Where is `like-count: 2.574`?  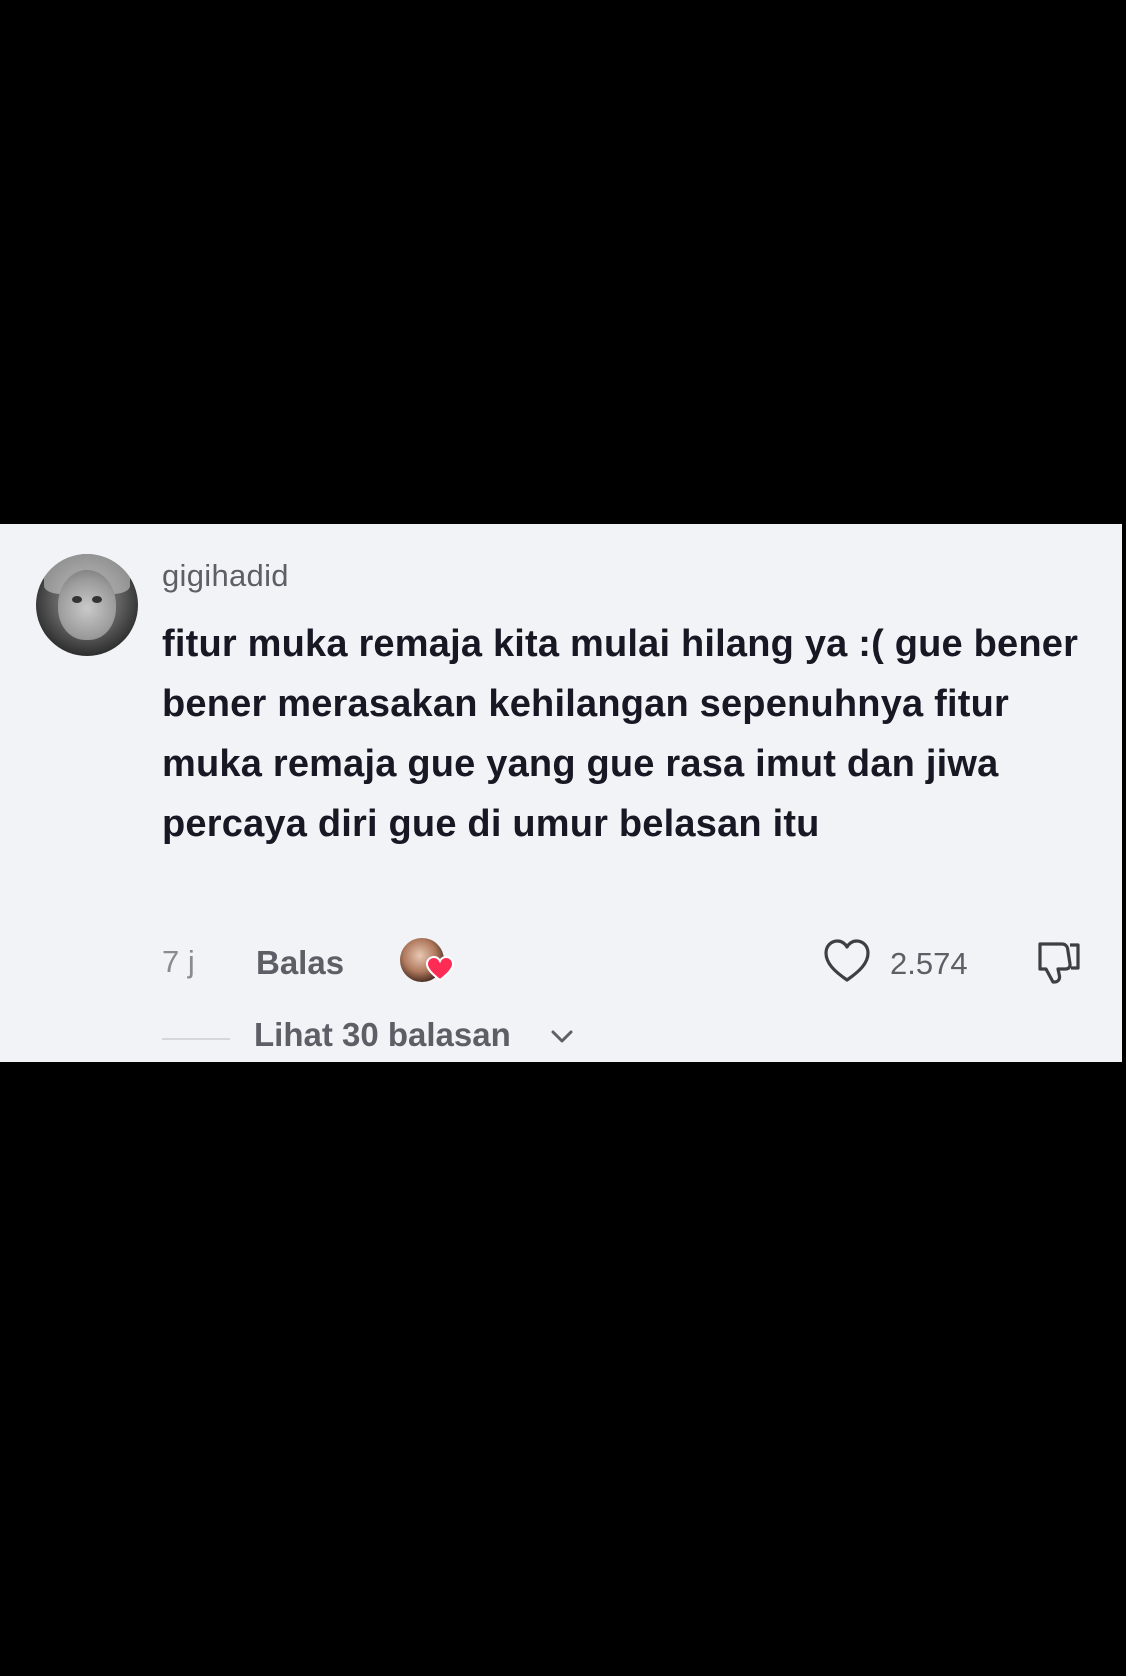
like-count: 2.574 is located at coordinates (929, 963).